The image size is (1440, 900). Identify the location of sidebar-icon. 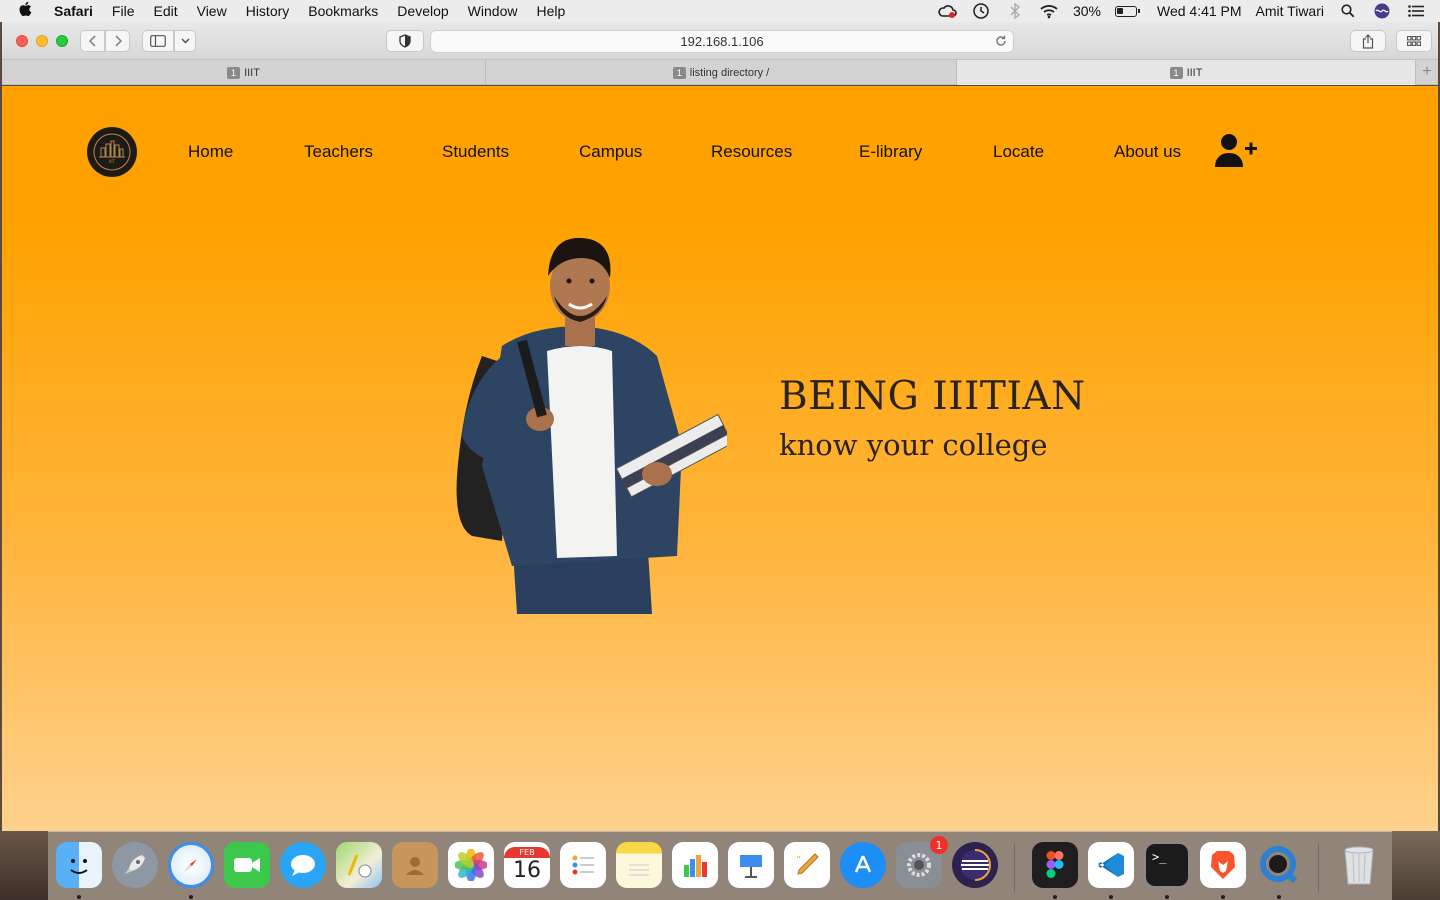
(158, 41).